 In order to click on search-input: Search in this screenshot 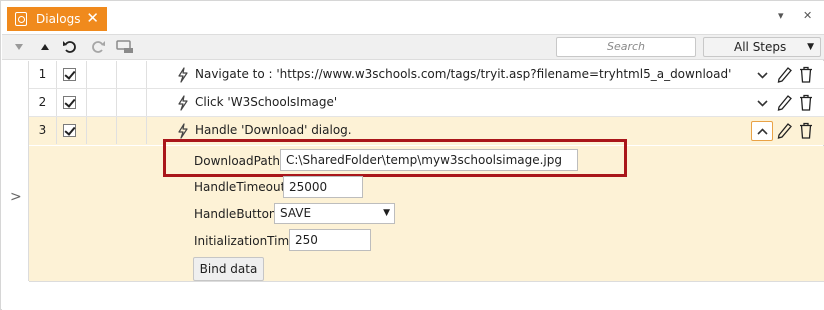, I will do `click(626, 47)`.